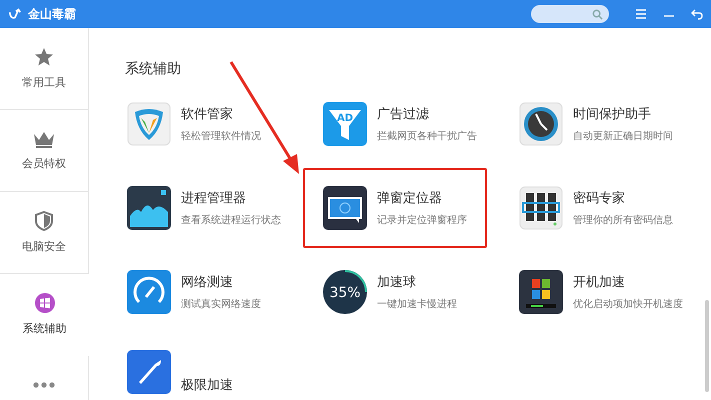  What do you see at coordinates (570, 14) in the screenshot?
I see `search-field` at bounding box center [570, 14].